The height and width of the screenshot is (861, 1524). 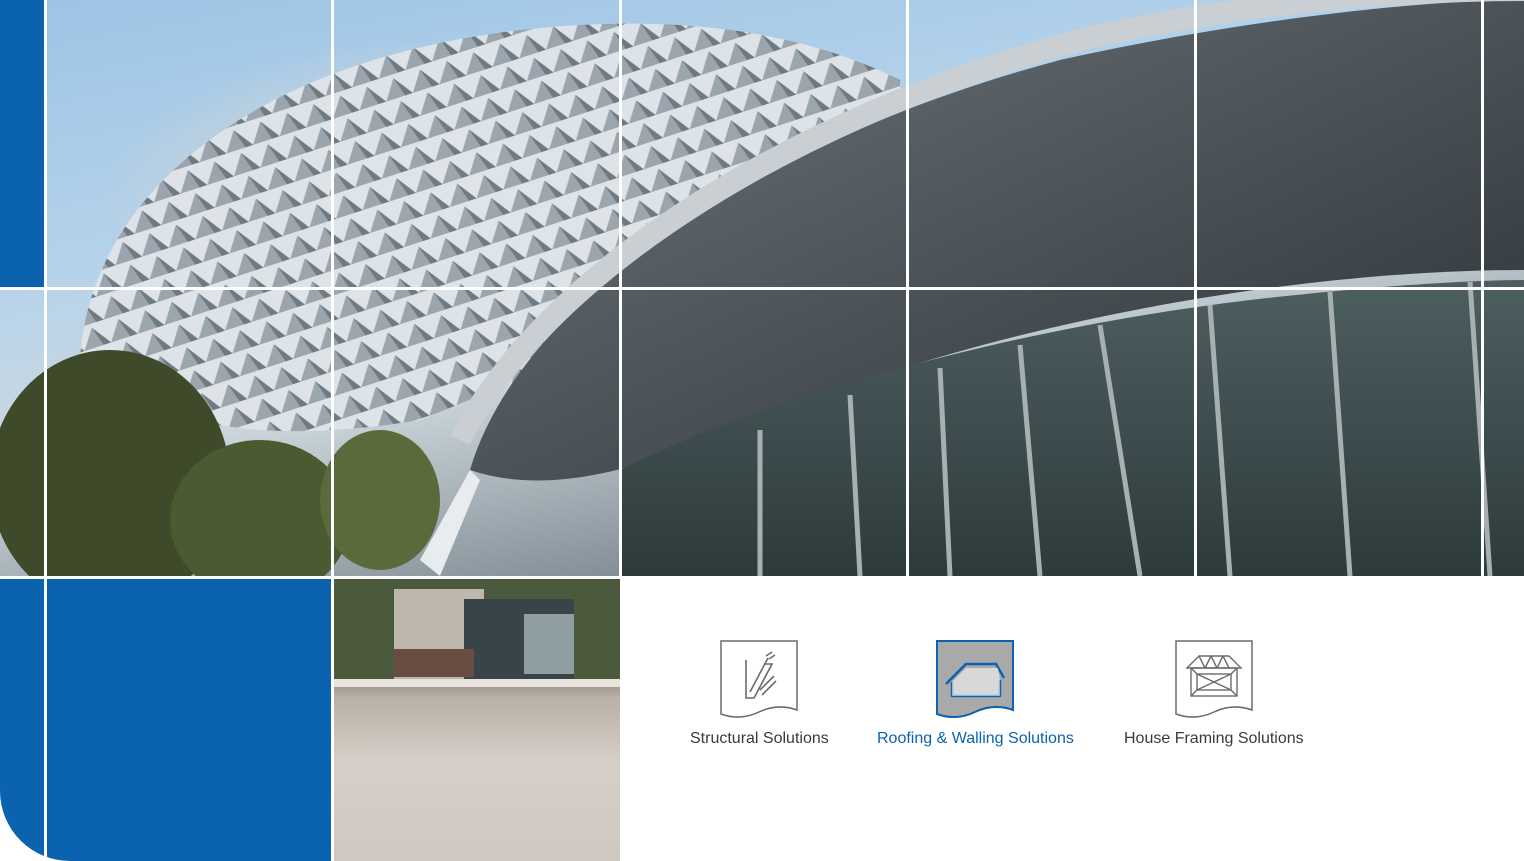 I want to click on structural-solutions-link: Structural Solutions, so click(x=759, y=694).